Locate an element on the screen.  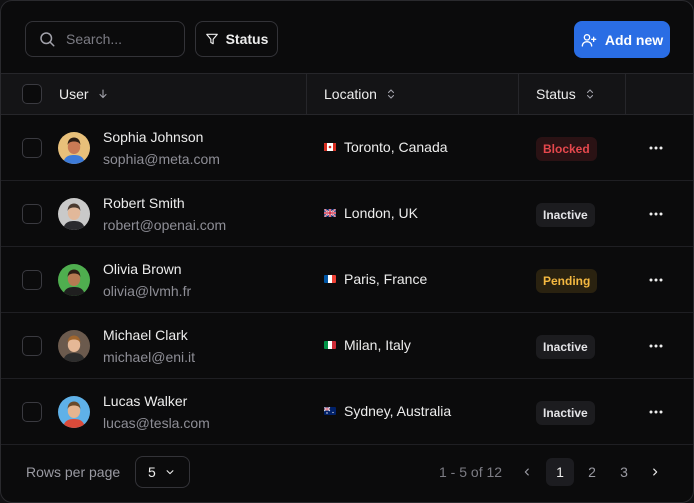
australia-flag-icon is located at coordinates (330, 411).